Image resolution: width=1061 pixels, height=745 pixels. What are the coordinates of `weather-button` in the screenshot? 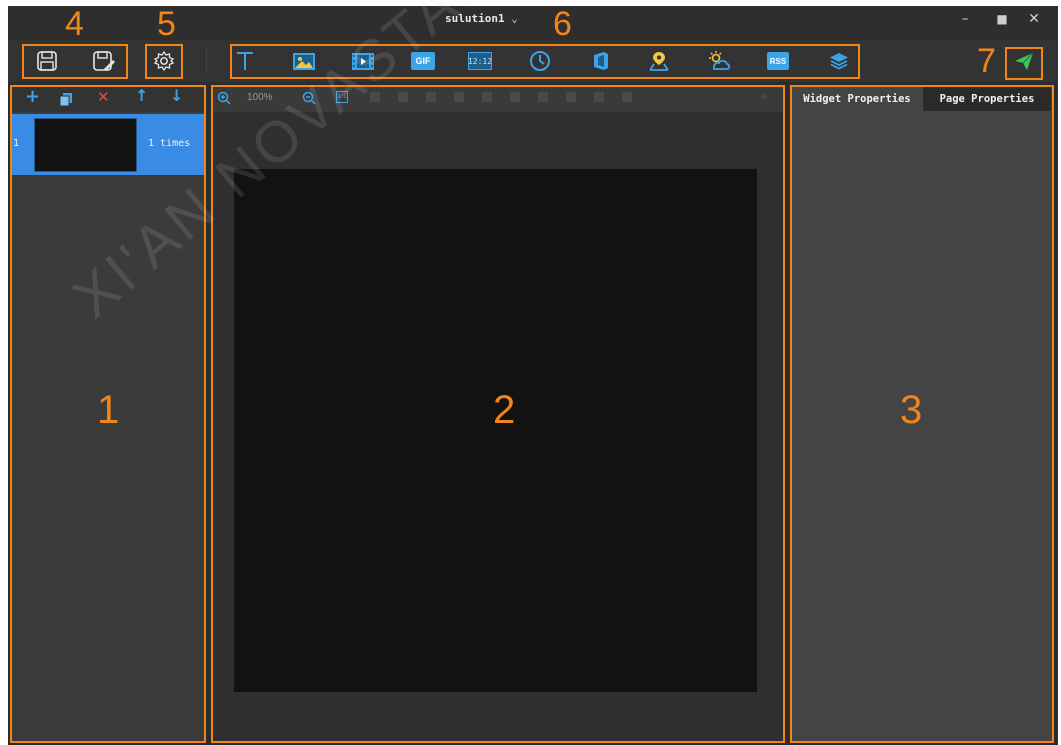 It's located at (719, 61).